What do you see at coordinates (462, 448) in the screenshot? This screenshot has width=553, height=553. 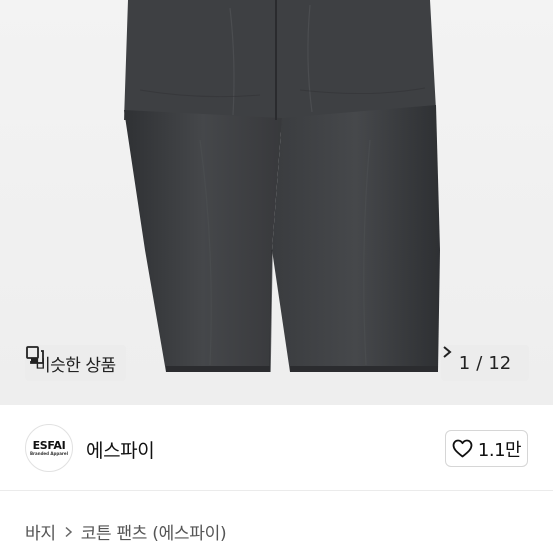 I see `heart-icon` at bounding box center [462, 448].